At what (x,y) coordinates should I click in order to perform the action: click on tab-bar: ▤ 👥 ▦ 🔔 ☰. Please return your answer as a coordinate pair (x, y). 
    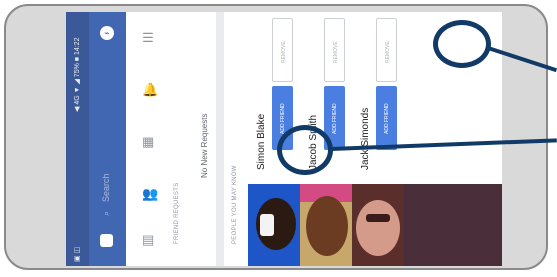
    Looking at the image, I should click on (148, 139).